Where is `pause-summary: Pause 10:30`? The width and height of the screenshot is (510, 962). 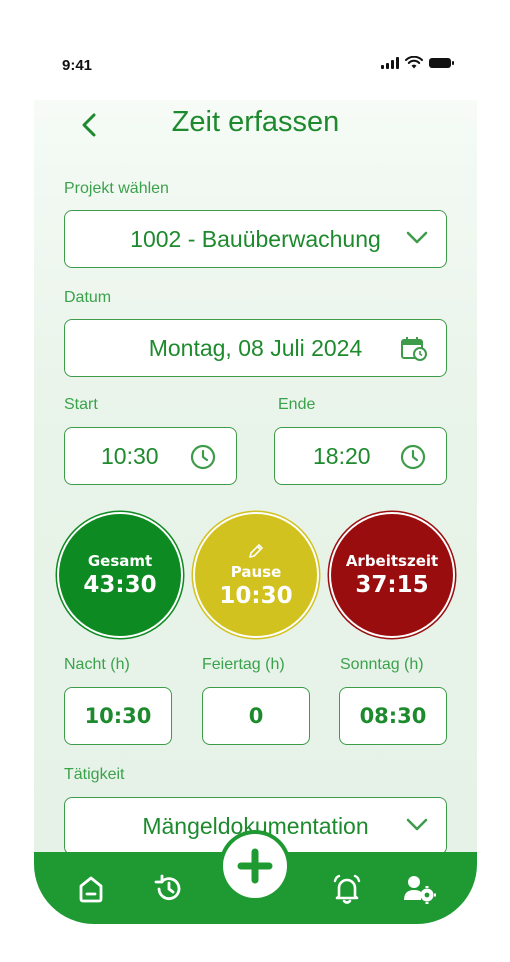
pause-summary: Pause 10:30 is located at coordinates (256, 575).